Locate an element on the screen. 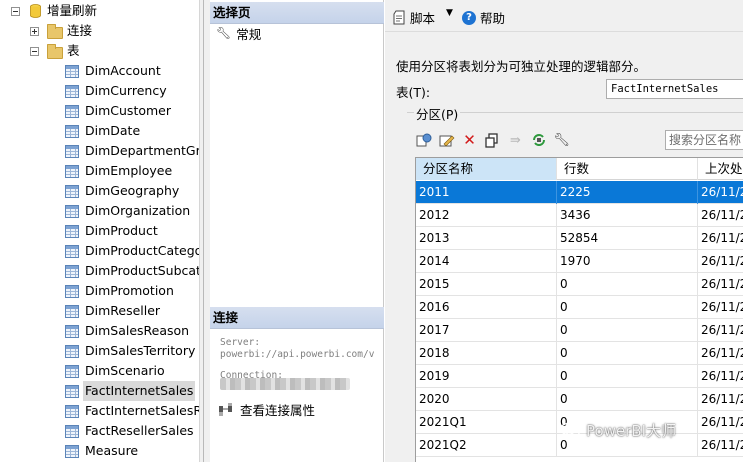 This screenshot has width=743, height=462. new-partition-button is located at coordinates (423, 140).